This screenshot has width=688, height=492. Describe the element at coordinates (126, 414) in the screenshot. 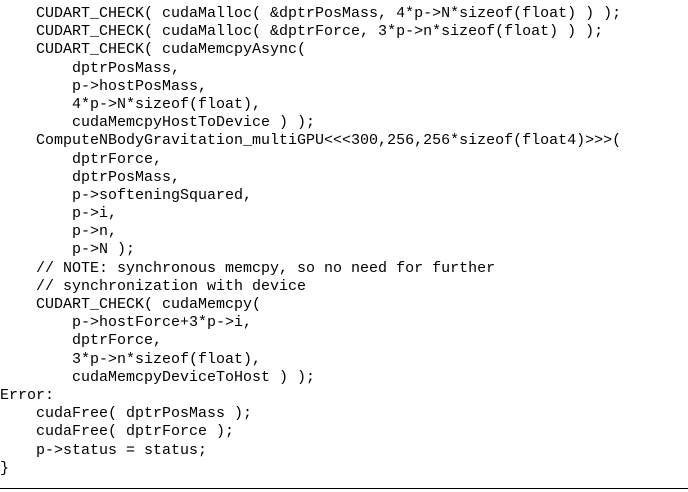

I see `code-line: cudaFree( dptrPosMass );` at that location.